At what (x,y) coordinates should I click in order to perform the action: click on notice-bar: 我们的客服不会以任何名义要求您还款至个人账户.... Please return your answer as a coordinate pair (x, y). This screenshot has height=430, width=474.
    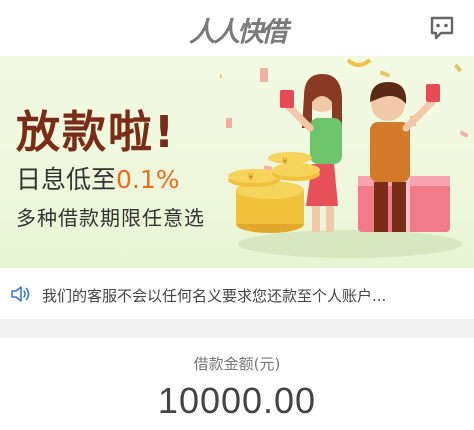
    Looking at the image, I should click on (237, 294).